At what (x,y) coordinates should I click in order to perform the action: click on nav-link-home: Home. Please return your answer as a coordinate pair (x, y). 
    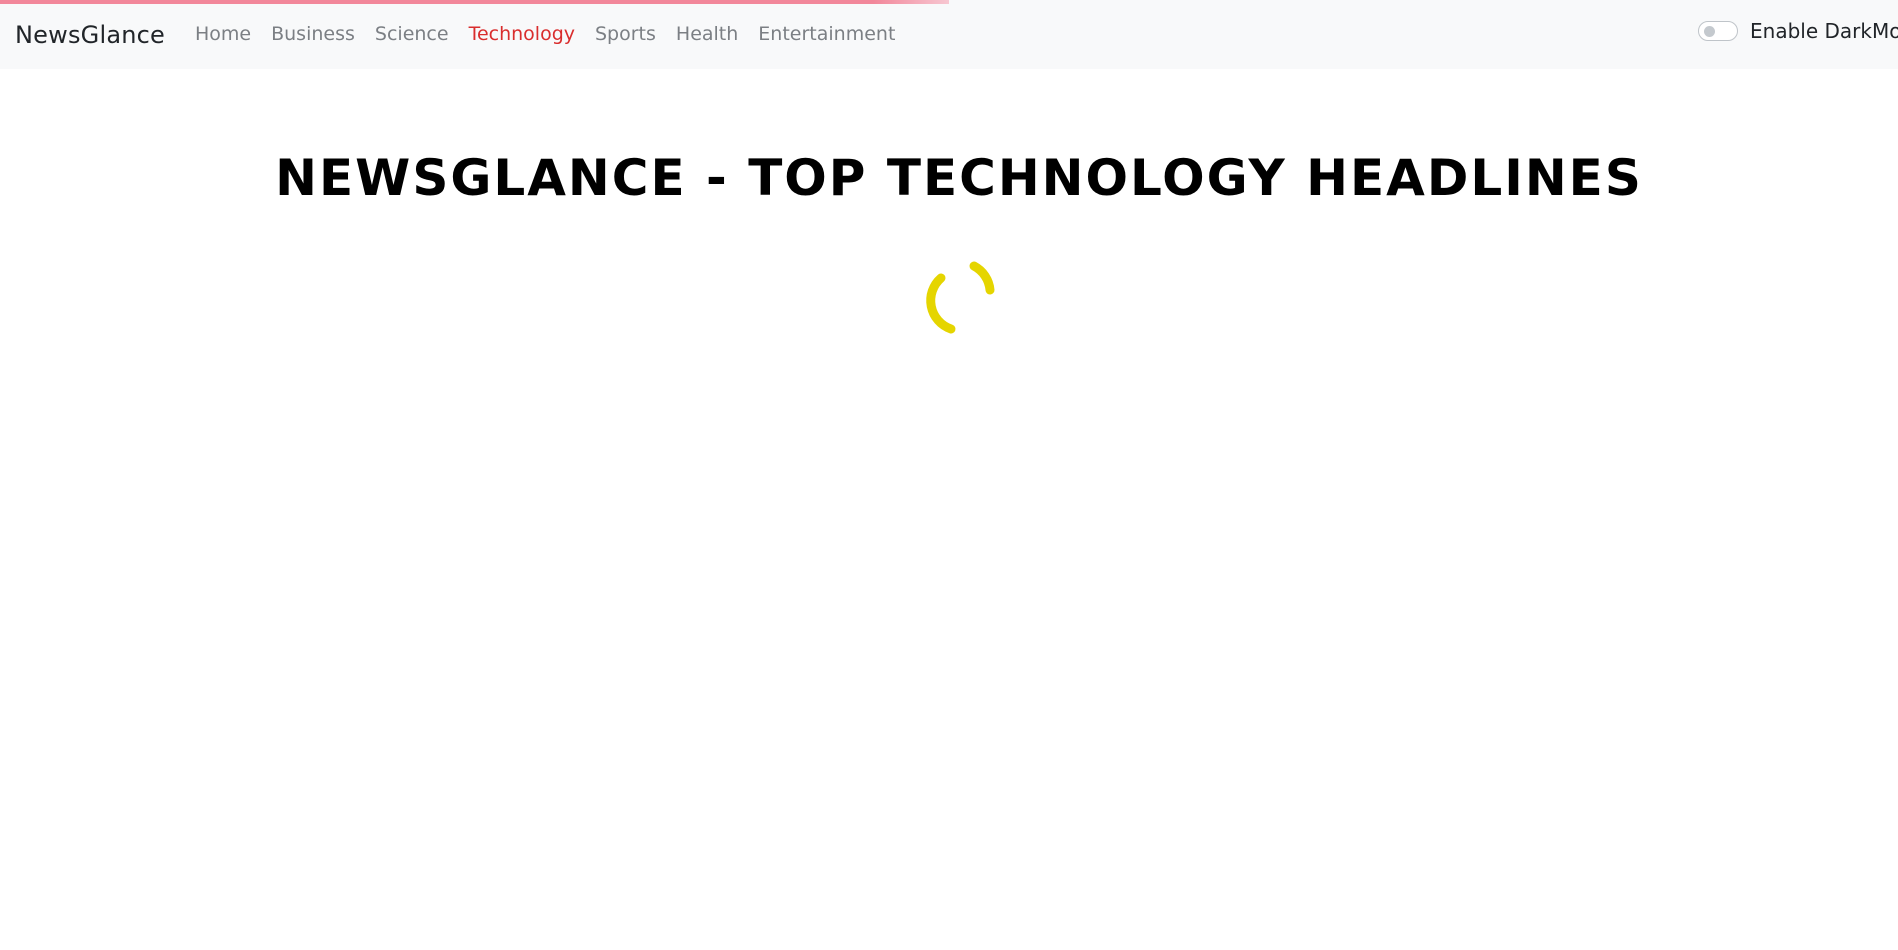
    Looking at the image, I should click on (223, 34).